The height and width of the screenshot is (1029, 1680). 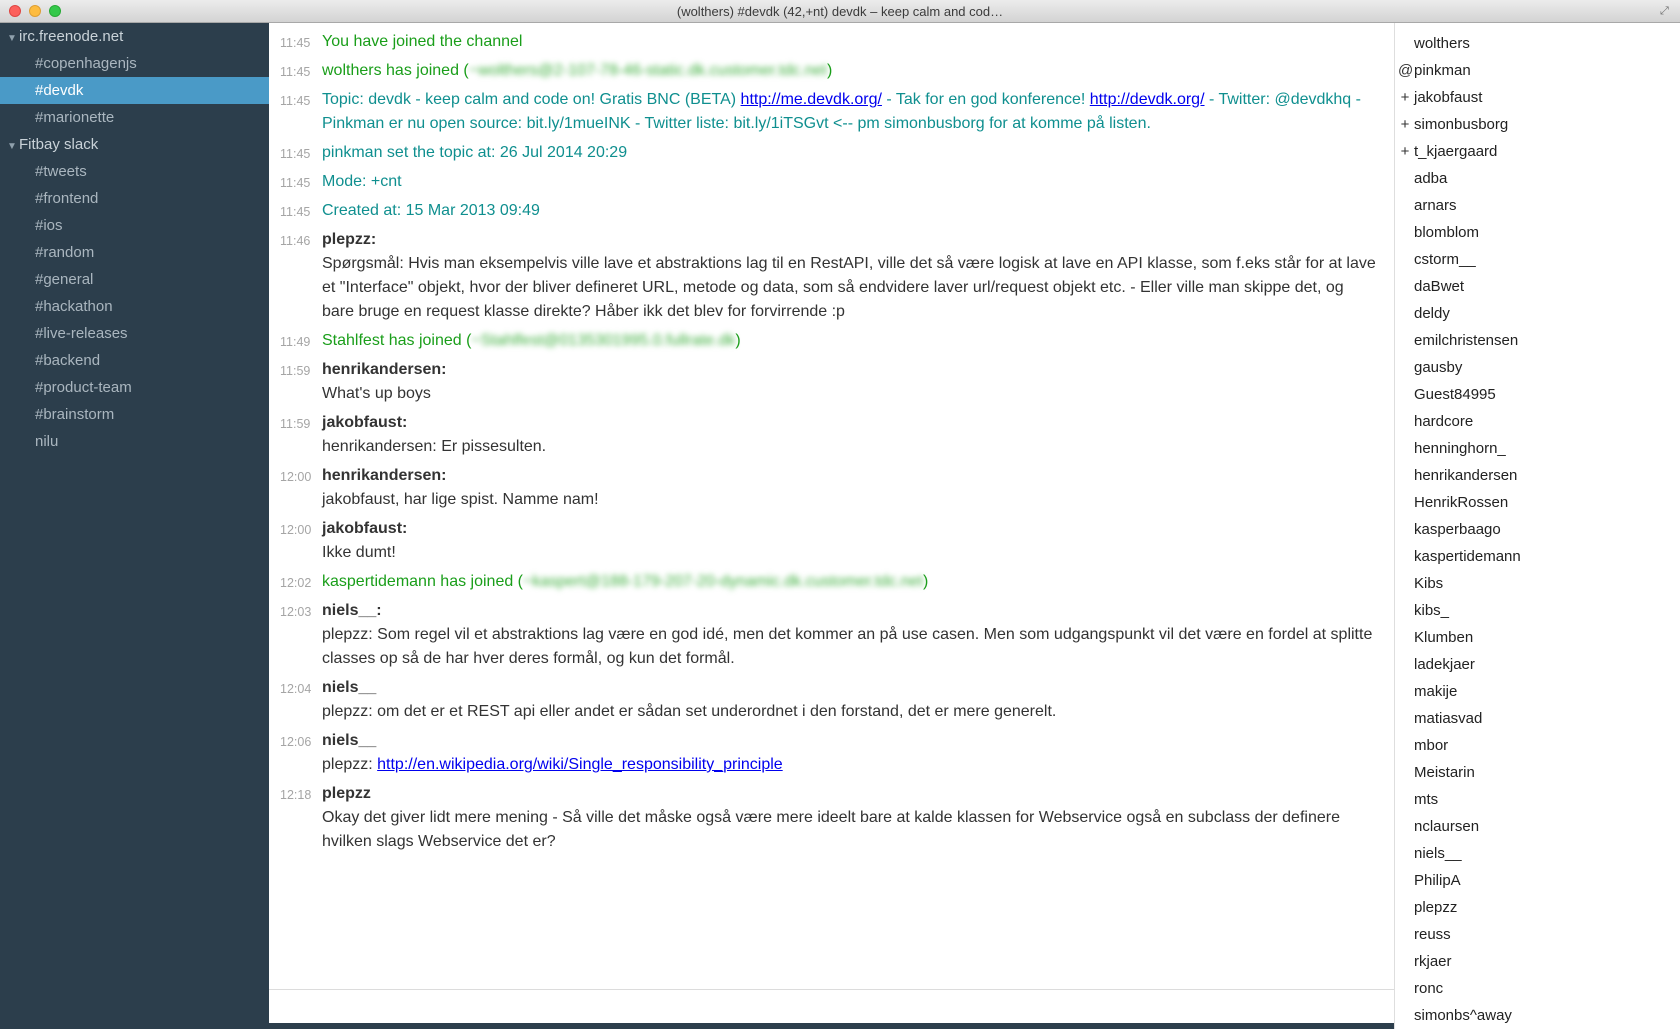 I want to click on user-list-item: arnars, so click(x=1537, y=205).